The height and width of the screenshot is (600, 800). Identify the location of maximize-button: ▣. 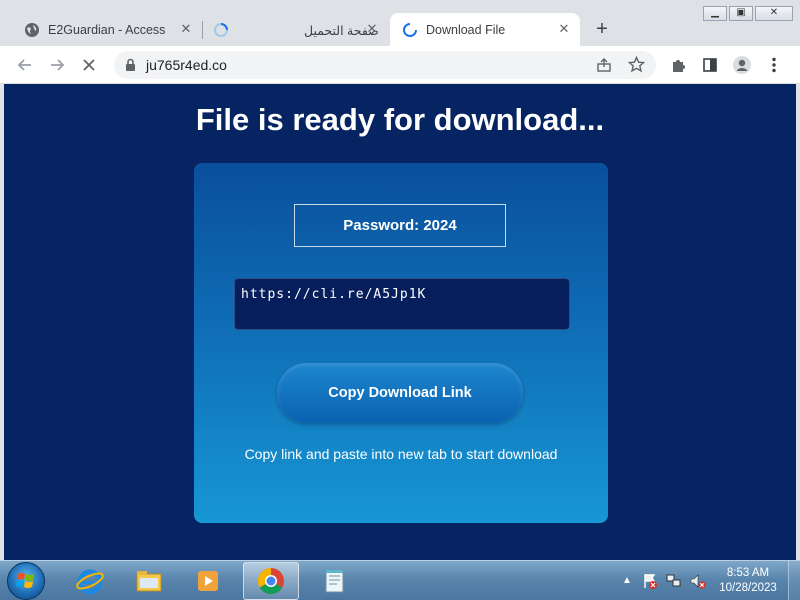
(741, 13).